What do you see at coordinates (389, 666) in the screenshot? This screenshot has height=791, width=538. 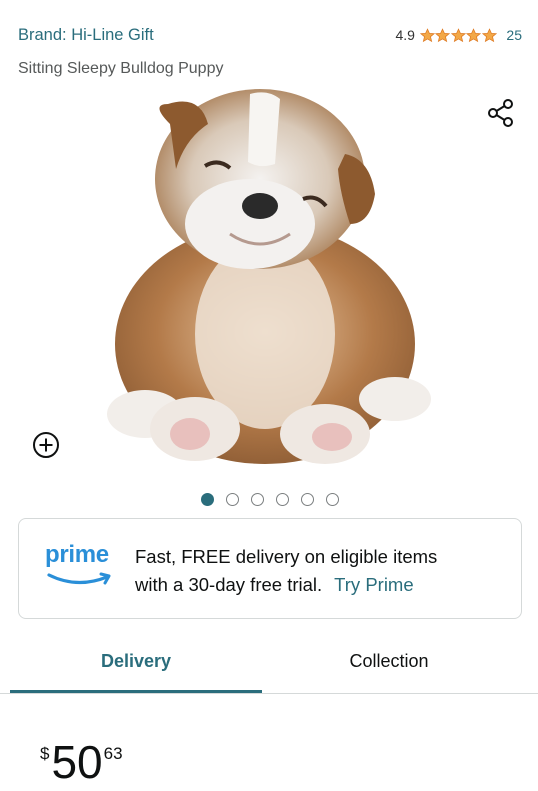 I see `tab-collection: Collection` at bounding box center [389, 666].